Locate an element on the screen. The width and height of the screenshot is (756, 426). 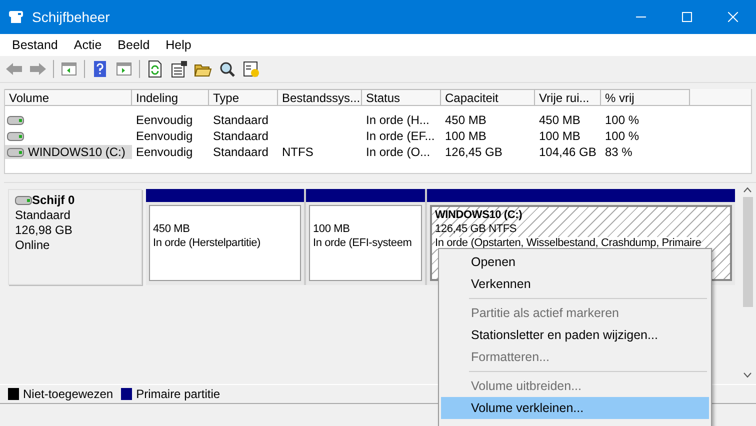
column-header: Volume is located at coordinates (68, 97).